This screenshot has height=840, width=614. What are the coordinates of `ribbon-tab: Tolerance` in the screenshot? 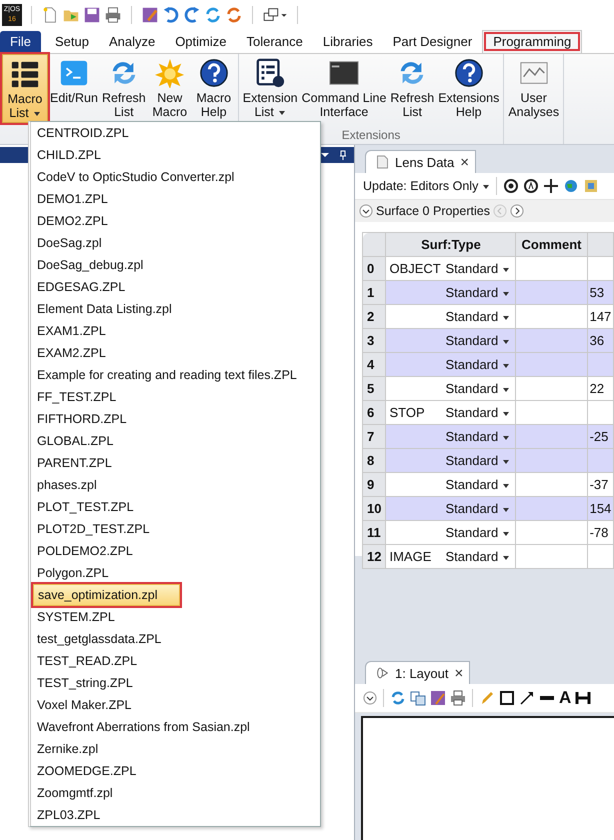 It's located at (274, 42).